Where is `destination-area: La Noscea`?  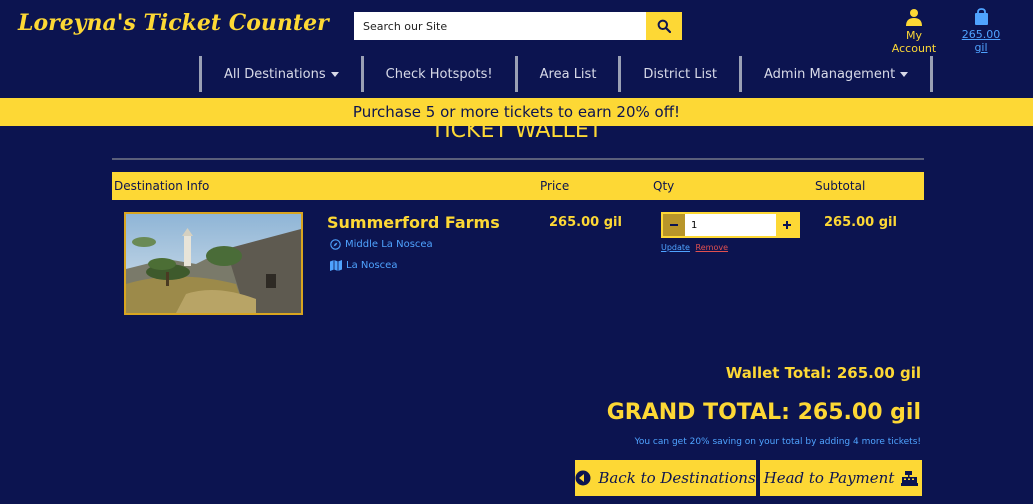 destination-area: La Noscea is located at coordinates (363, 265).